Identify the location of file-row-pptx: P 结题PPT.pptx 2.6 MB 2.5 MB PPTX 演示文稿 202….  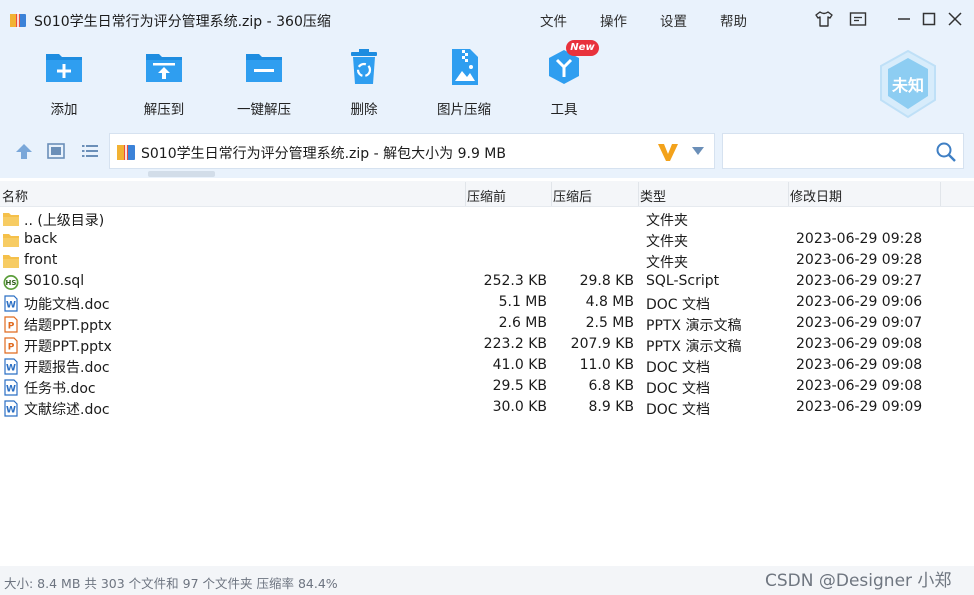
(487, 324).